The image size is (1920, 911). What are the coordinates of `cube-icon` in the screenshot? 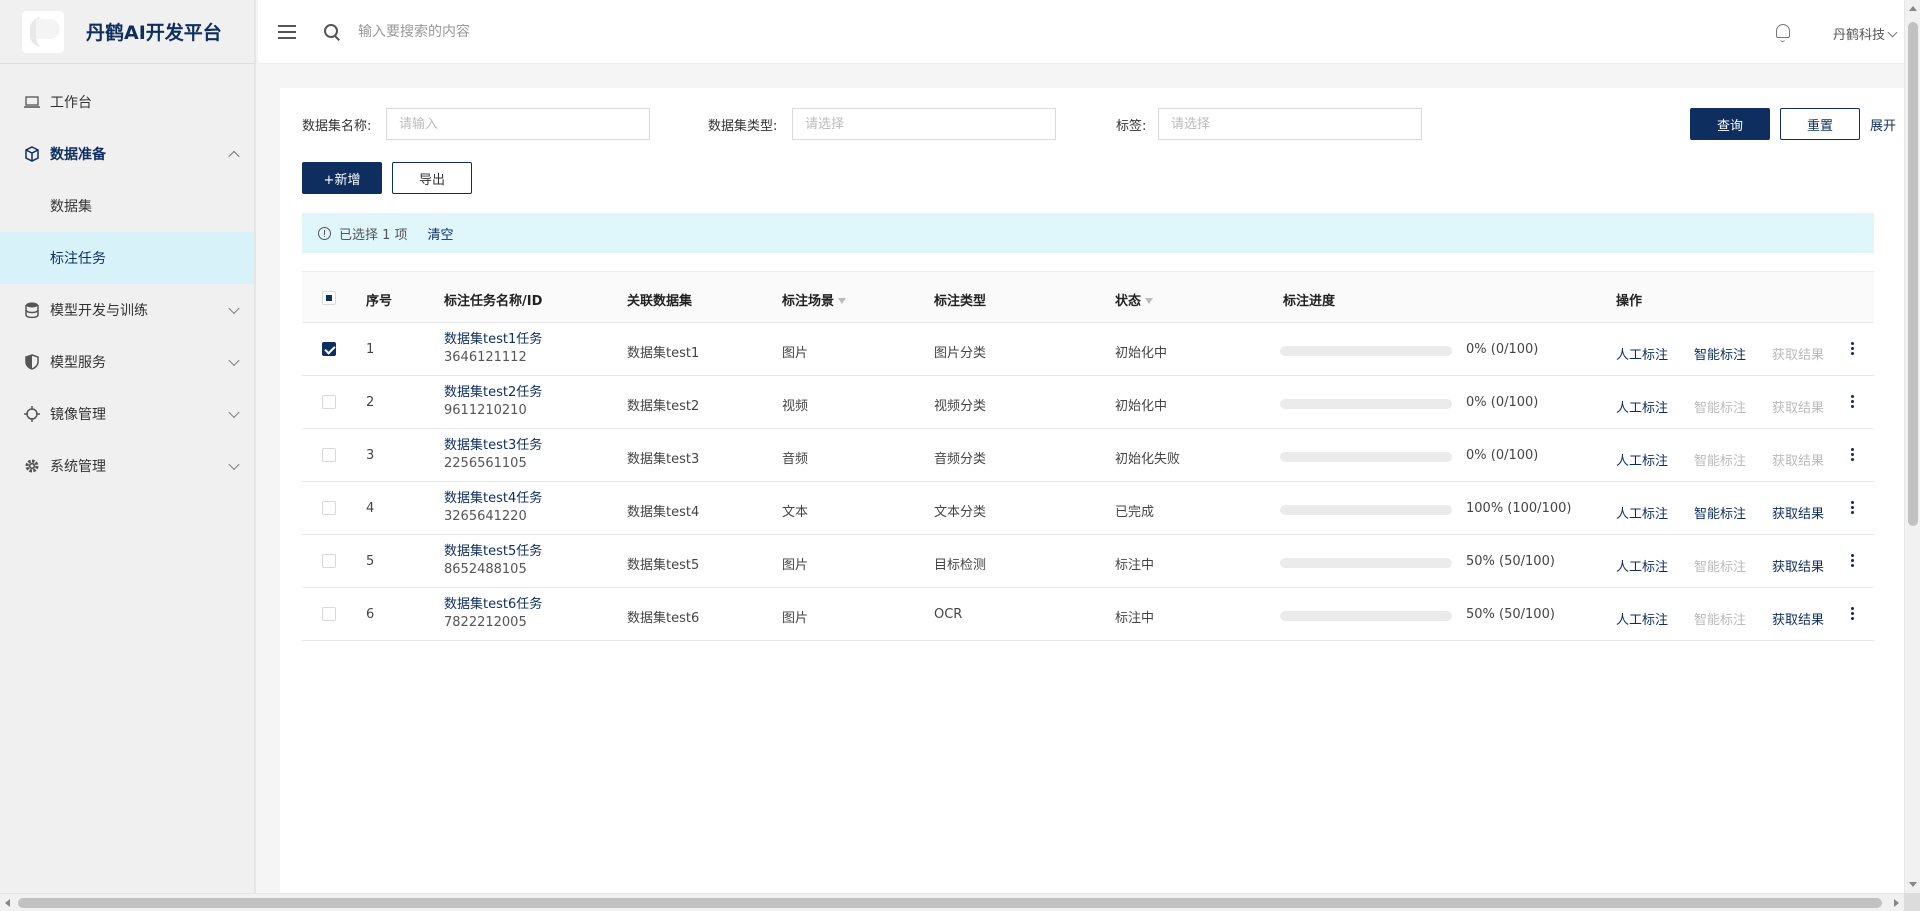 It's located at (32, 154).